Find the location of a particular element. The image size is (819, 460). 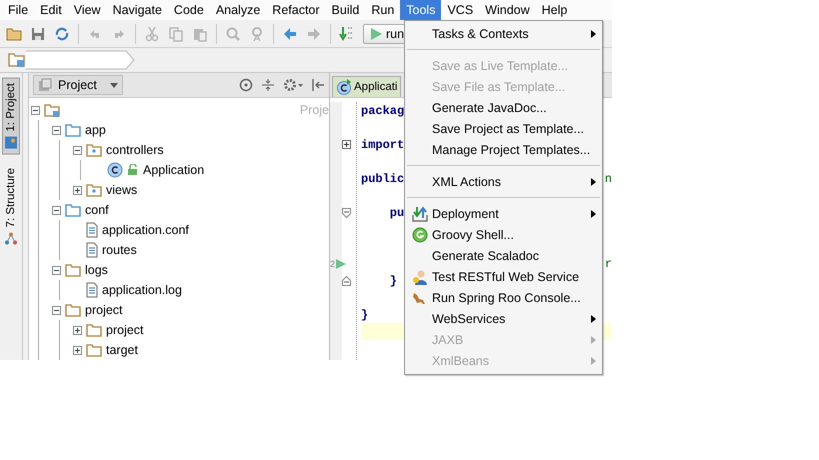

menu-item: Edit is located at coordinates (51, 10).